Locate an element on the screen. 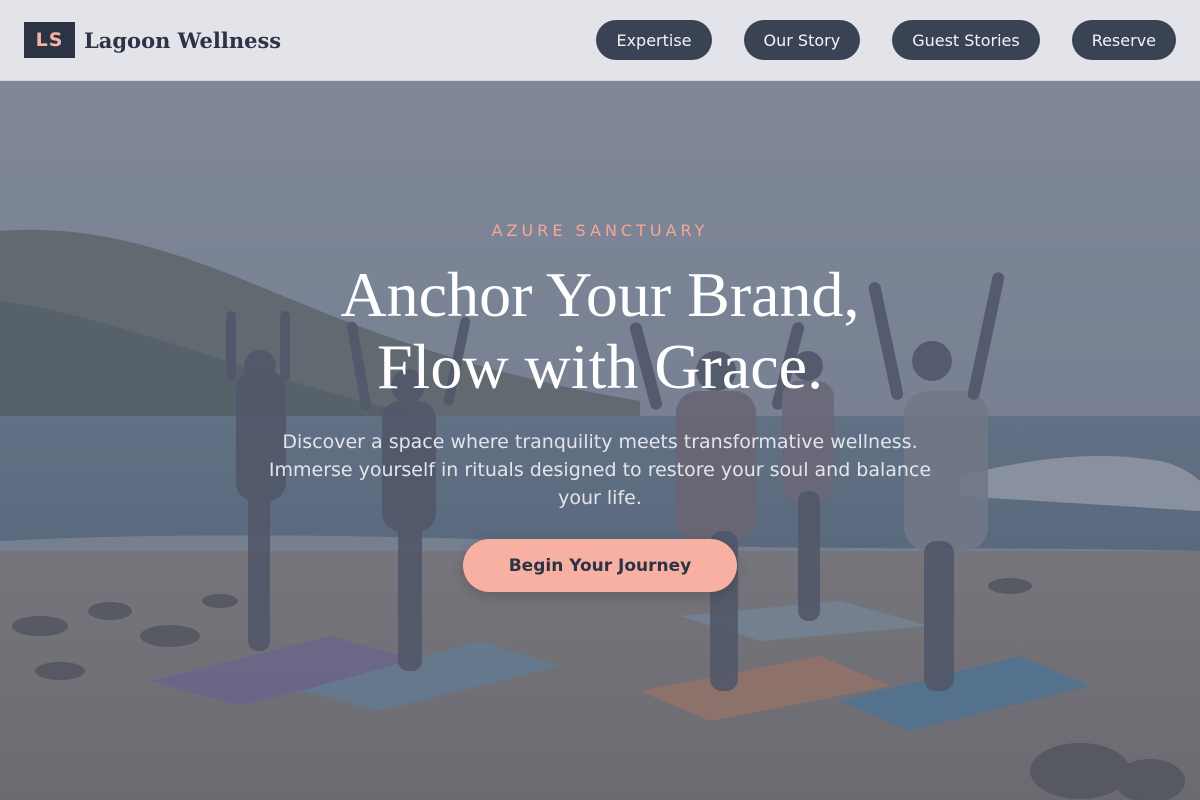  nav-reserve-button: Reserve is located at coordinates (1123, 40).